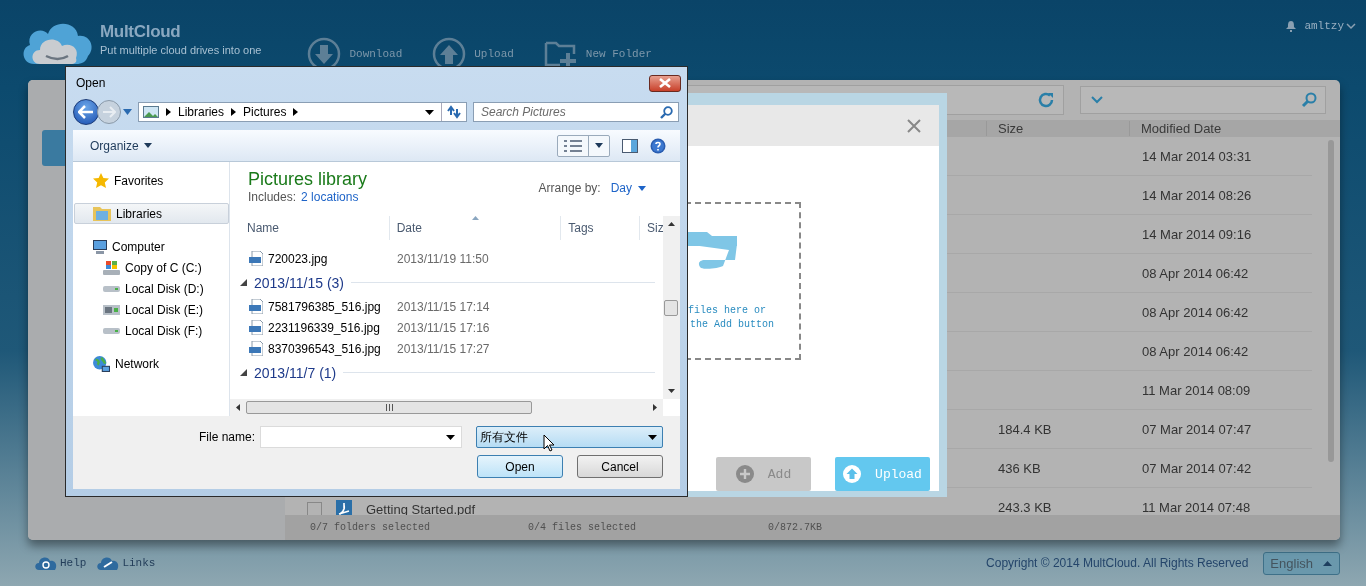 This screenshot has height=586, width=1366. I want to click on chevron-down-icon, so click(1351, 26).